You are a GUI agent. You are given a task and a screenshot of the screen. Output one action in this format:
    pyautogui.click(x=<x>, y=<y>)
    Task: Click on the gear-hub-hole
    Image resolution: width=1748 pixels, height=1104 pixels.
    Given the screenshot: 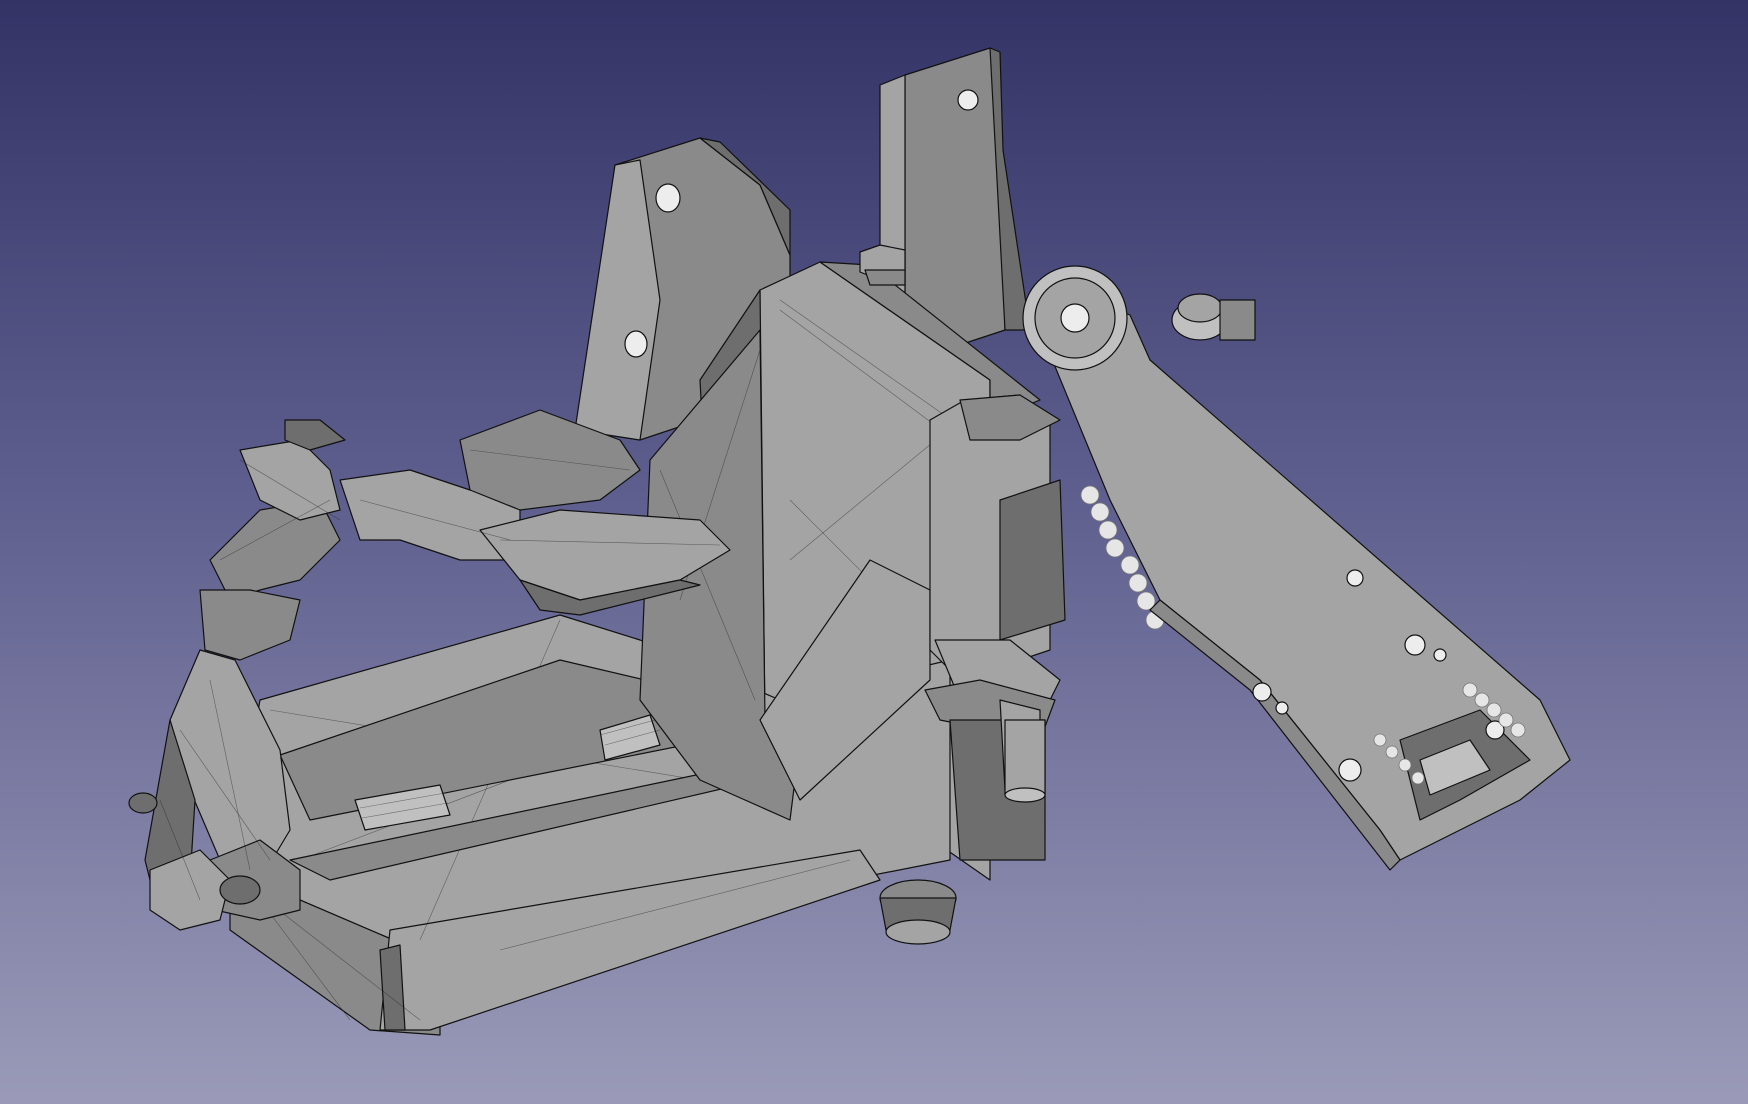 What is the action you would take?
    pyautogui.click(x=1075, y=318)
    